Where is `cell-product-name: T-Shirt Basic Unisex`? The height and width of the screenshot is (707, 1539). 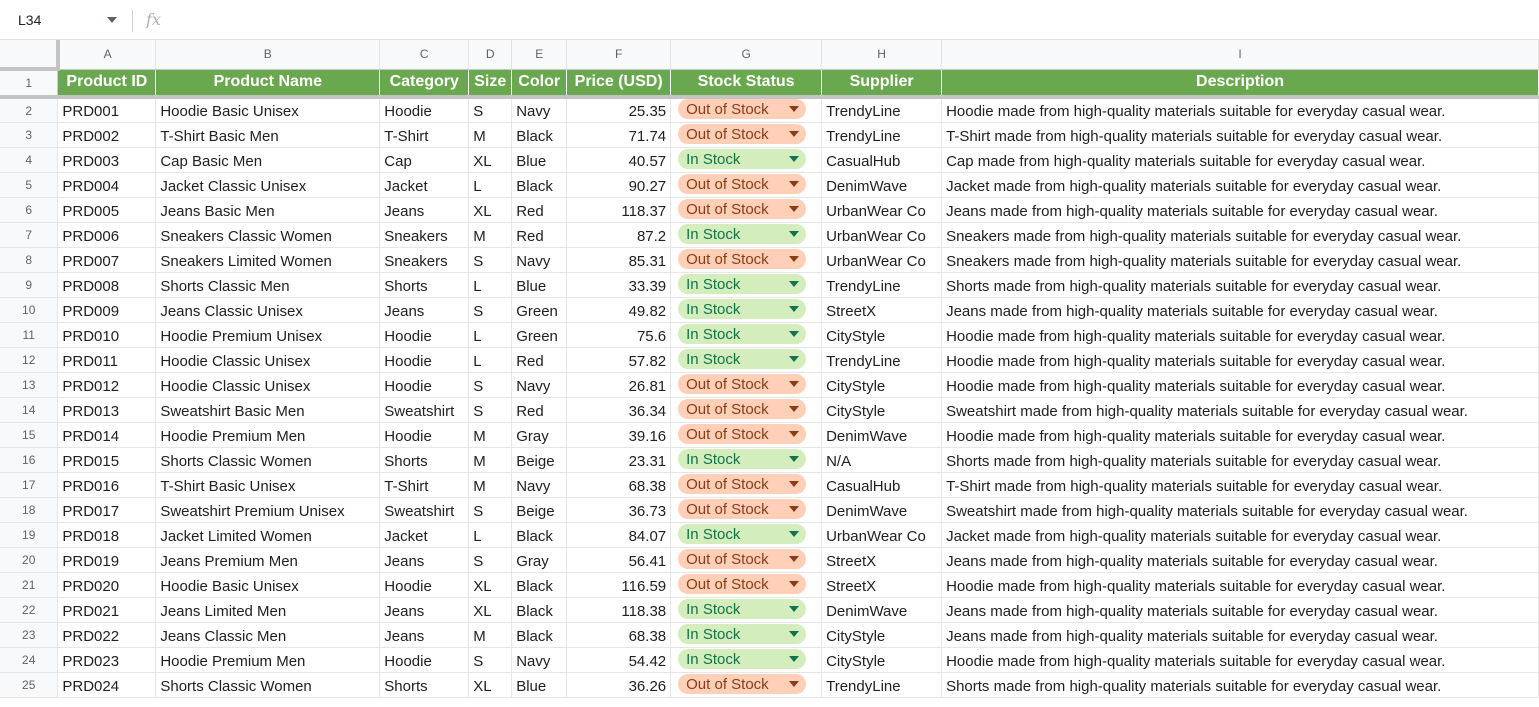 cell-product-name: T-Shirt Basic Unisex is located at coordinates (268, 485).